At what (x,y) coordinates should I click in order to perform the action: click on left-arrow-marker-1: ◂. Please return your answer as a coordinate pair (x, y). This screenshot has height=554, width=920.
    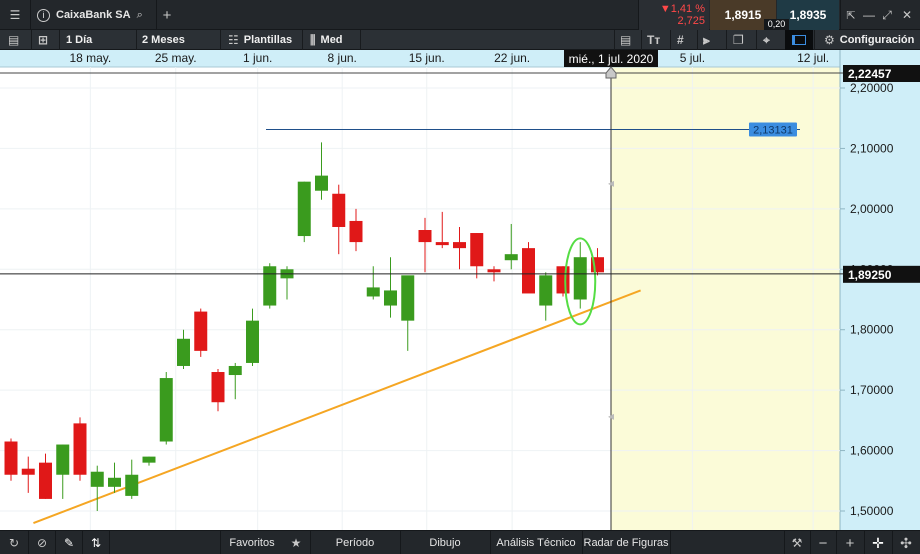
    Looking at the image, I should click on (611, 183).